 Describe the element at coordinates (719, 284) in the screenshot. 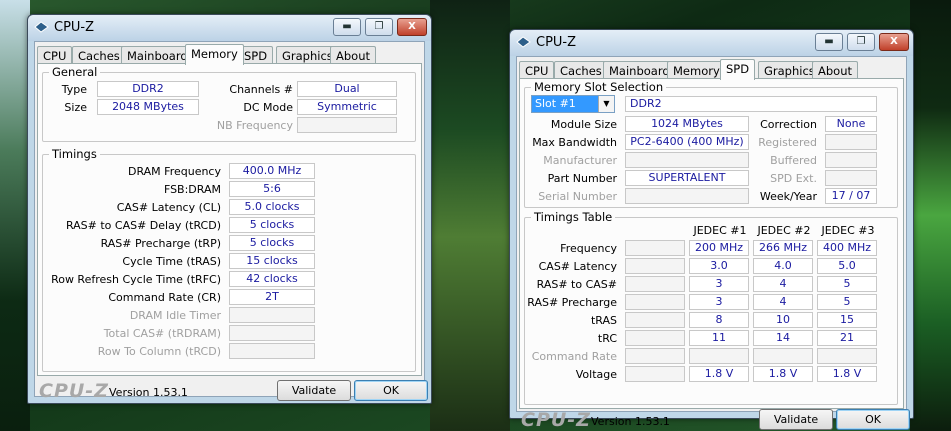

I see `timings-table-cell: 3` at that location.